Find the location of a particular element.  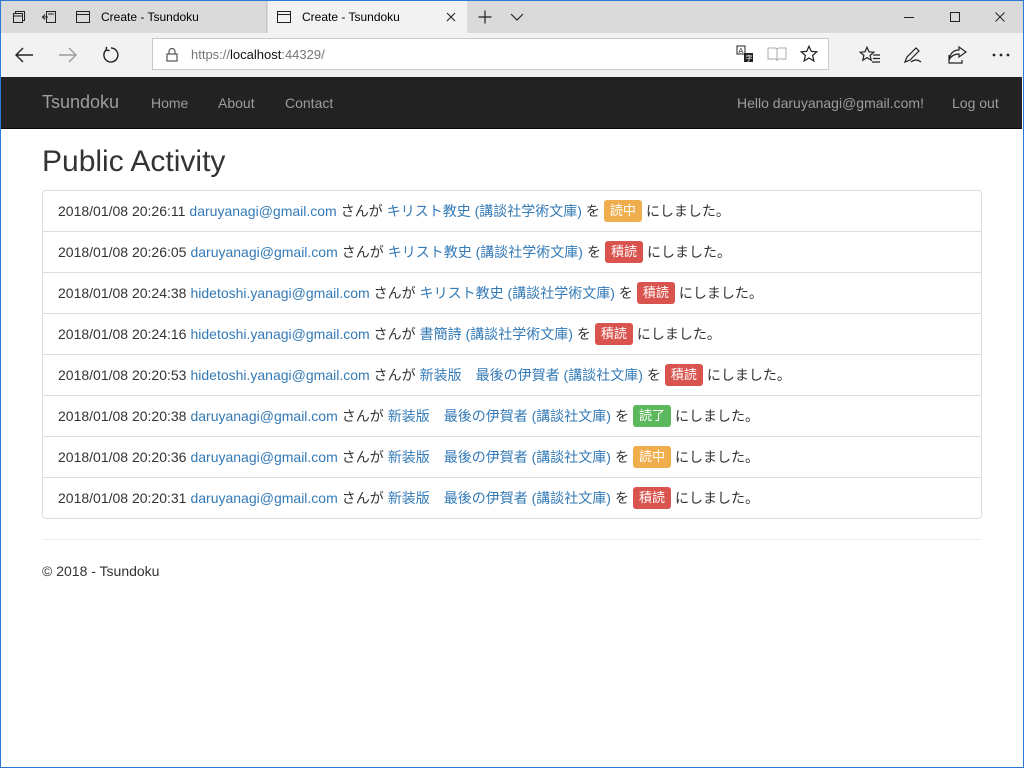

refresh-icon is located at coordinates (111, 55).